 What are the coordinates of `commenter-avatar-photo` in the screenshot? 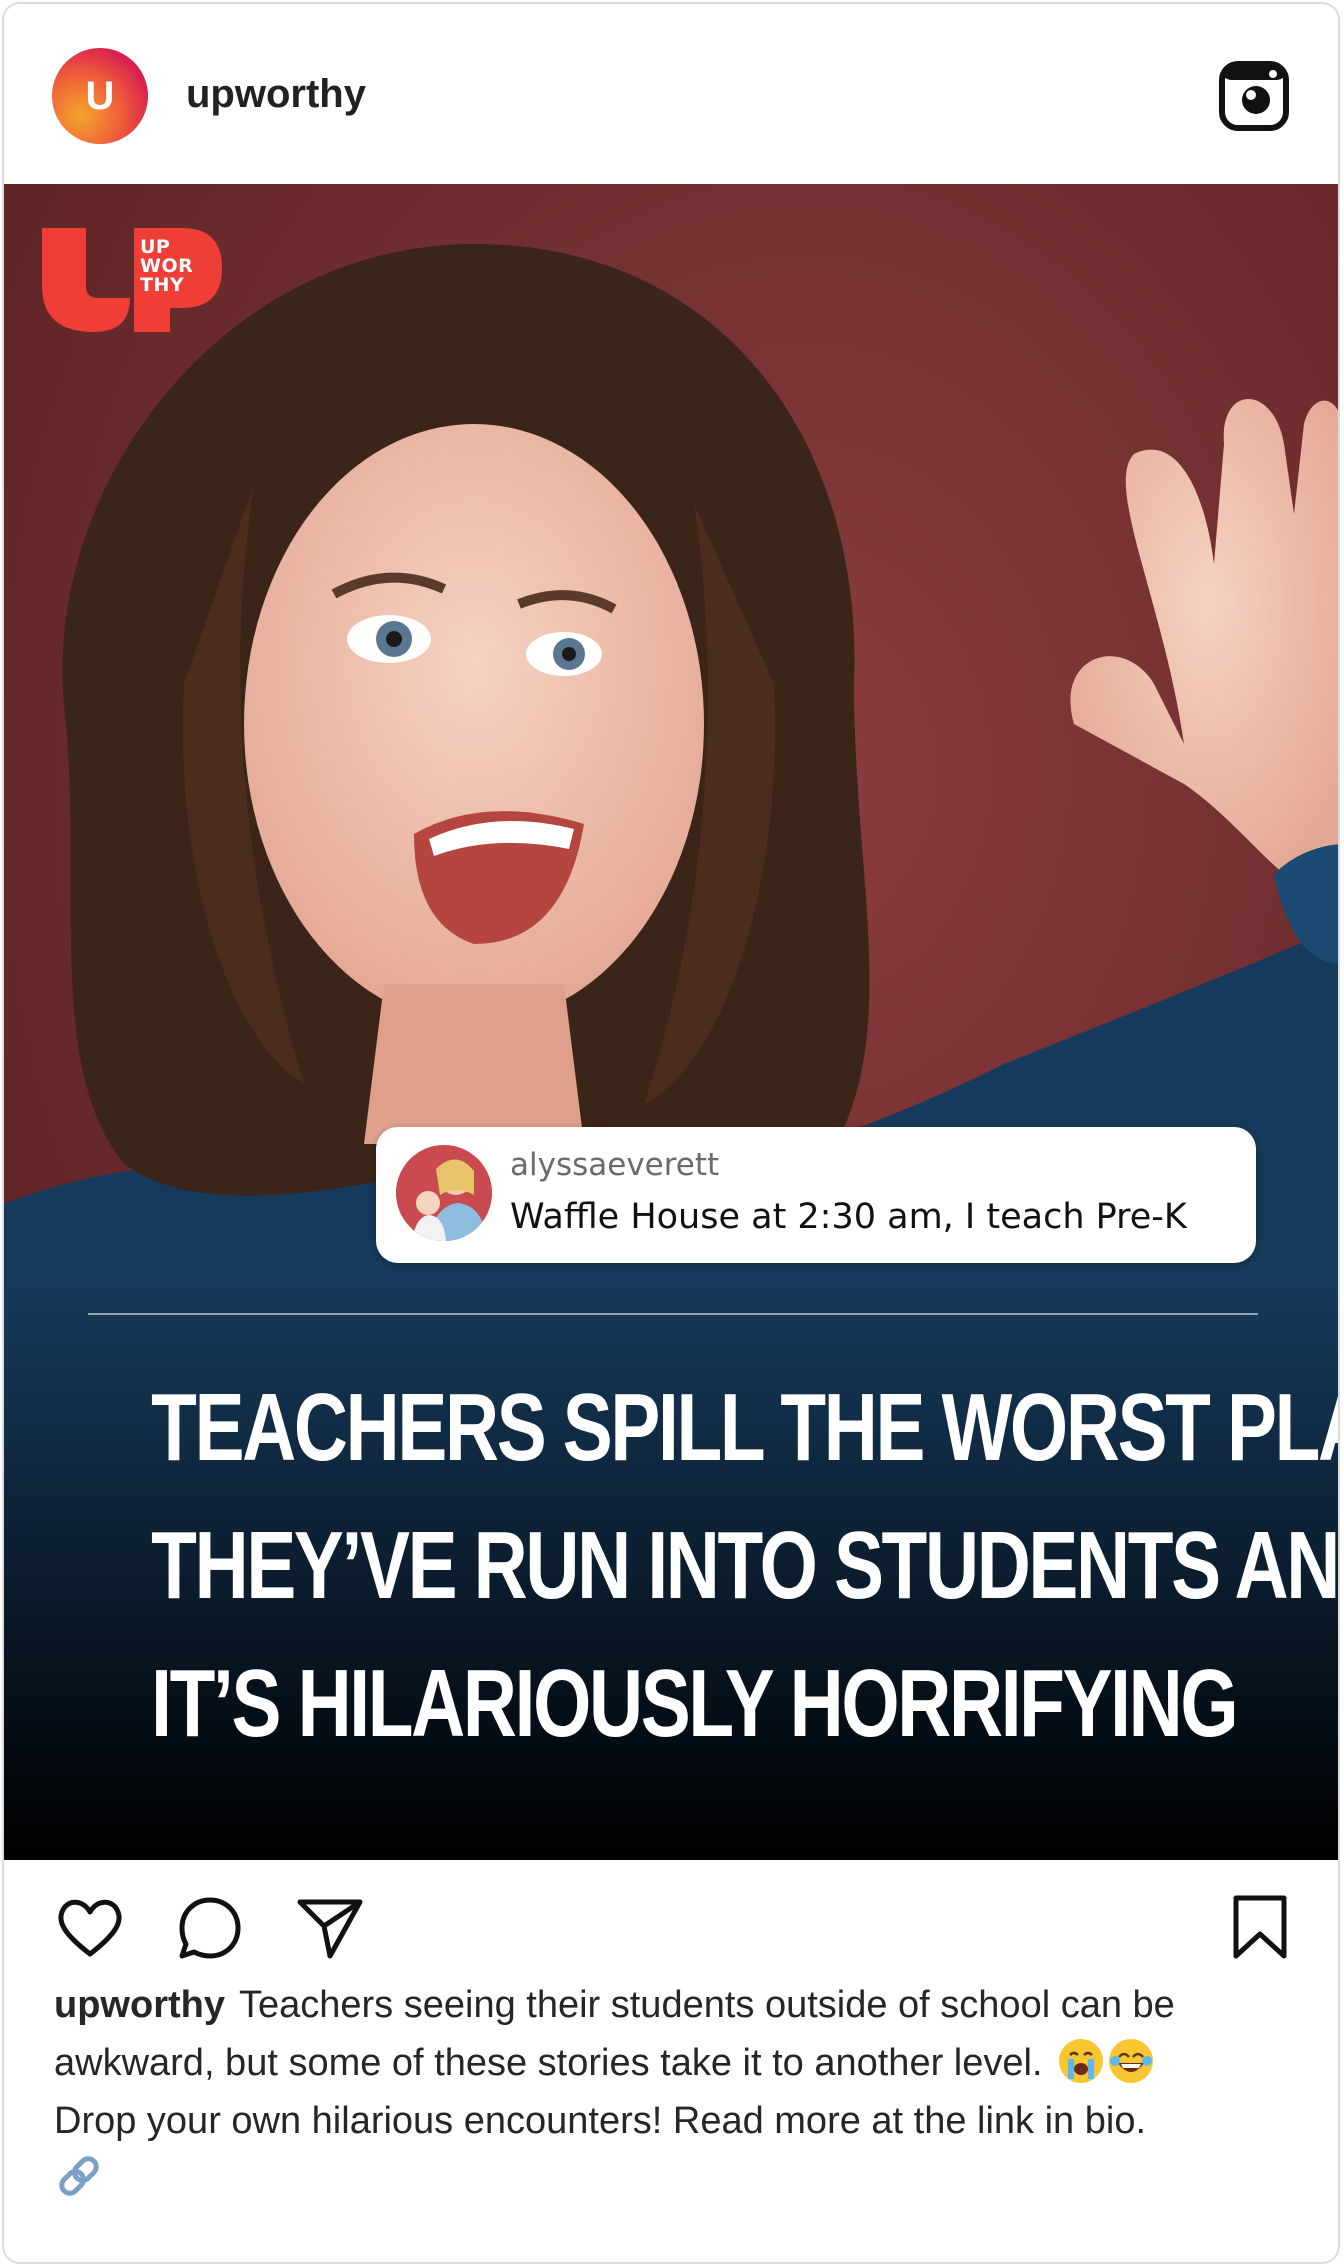 It's located at (444, 1193).